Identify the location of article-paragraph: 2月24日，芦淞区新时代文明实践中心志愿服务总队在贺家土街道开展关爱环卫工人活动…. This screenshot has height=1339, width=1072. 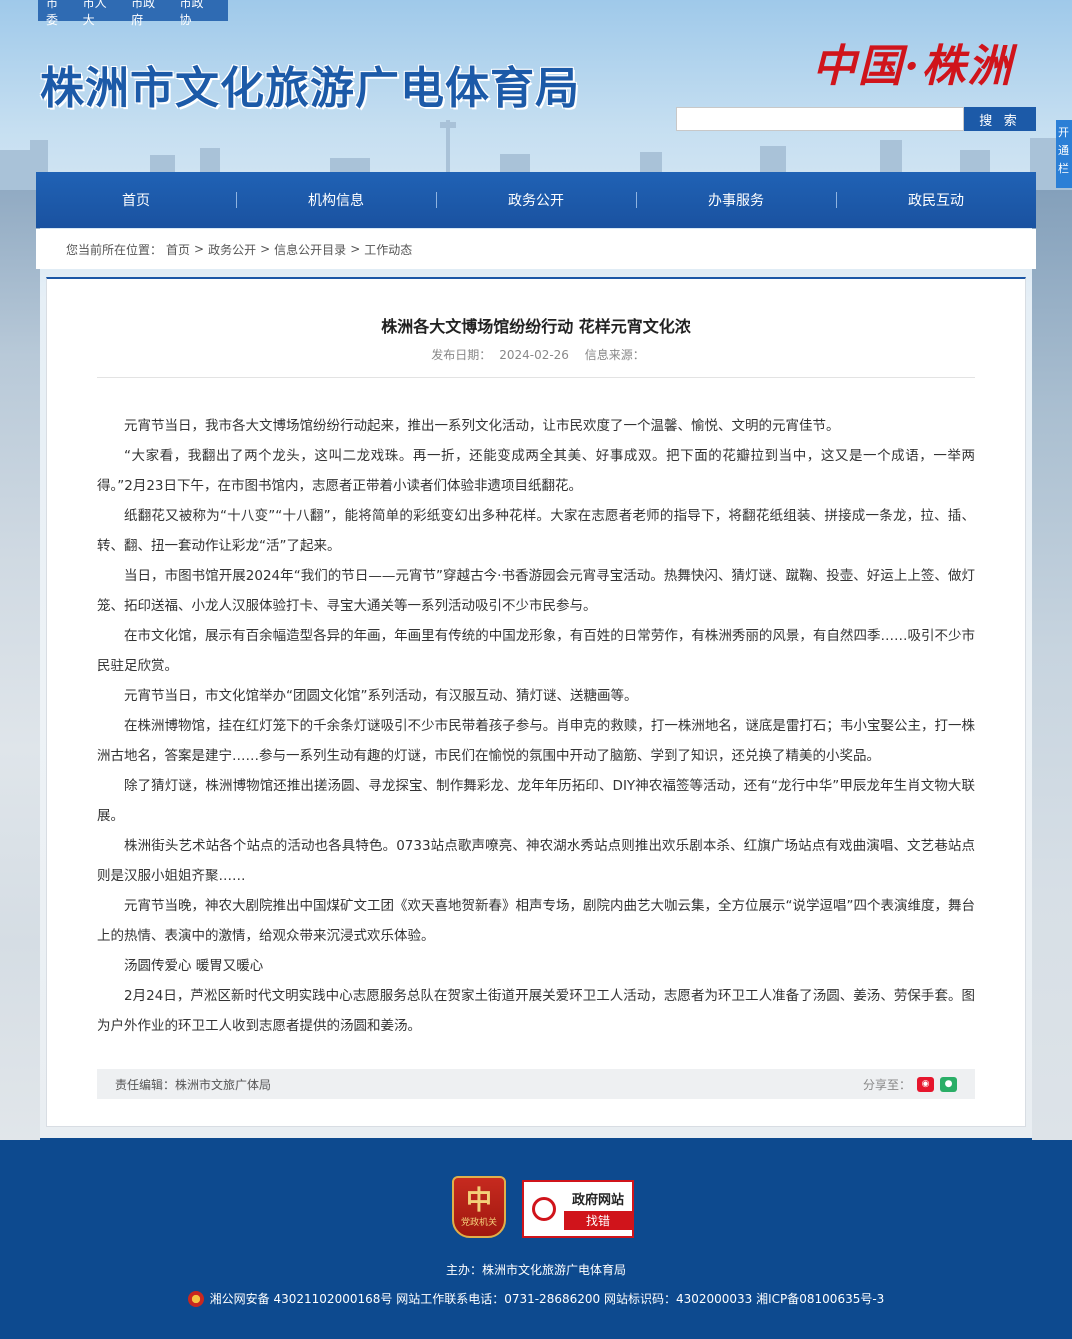
(536, 1011).